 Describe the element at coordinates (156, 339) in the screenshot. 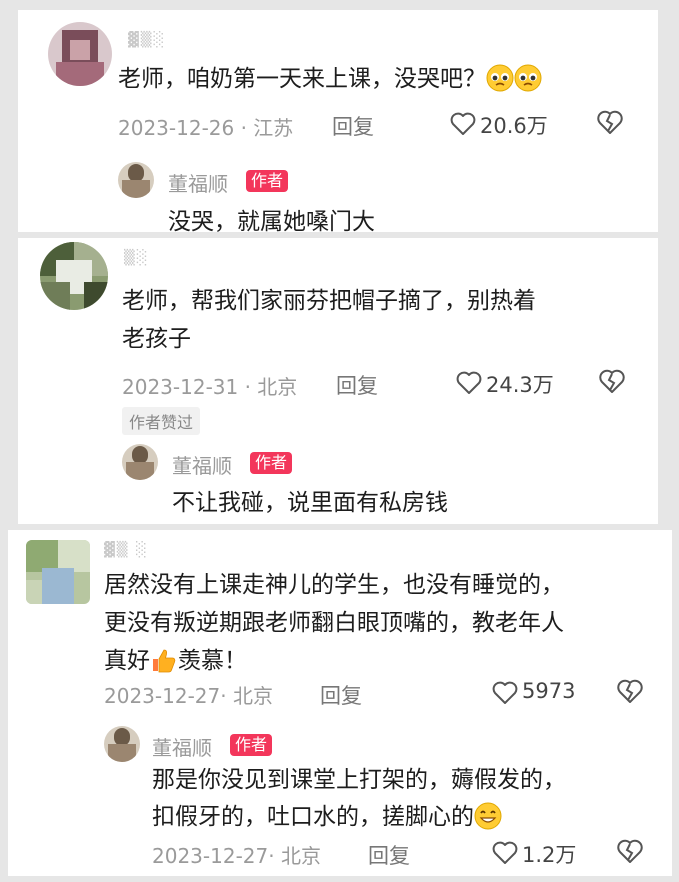

I see `comment-text-line-2: 老孩子` at that location.